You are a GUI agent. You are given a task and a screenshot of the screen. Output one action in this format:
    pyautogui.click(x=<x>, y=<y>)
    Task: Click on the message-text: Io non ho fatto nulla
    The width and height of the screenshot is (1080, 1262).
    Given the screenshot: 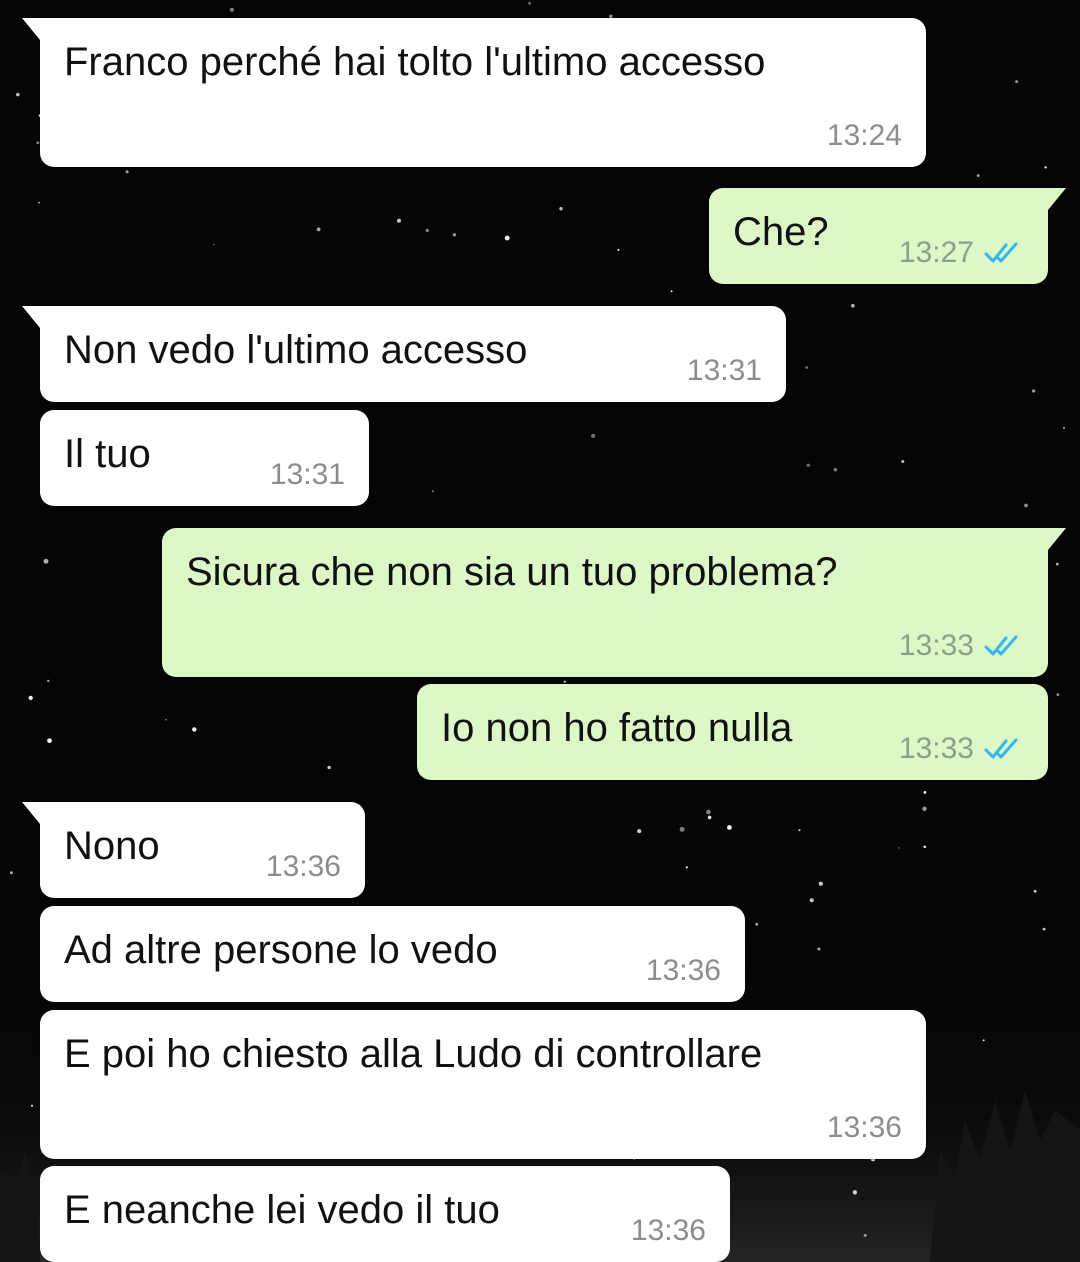 What is the action you would take?
    pyautogui.click(x=617, y=728)
    